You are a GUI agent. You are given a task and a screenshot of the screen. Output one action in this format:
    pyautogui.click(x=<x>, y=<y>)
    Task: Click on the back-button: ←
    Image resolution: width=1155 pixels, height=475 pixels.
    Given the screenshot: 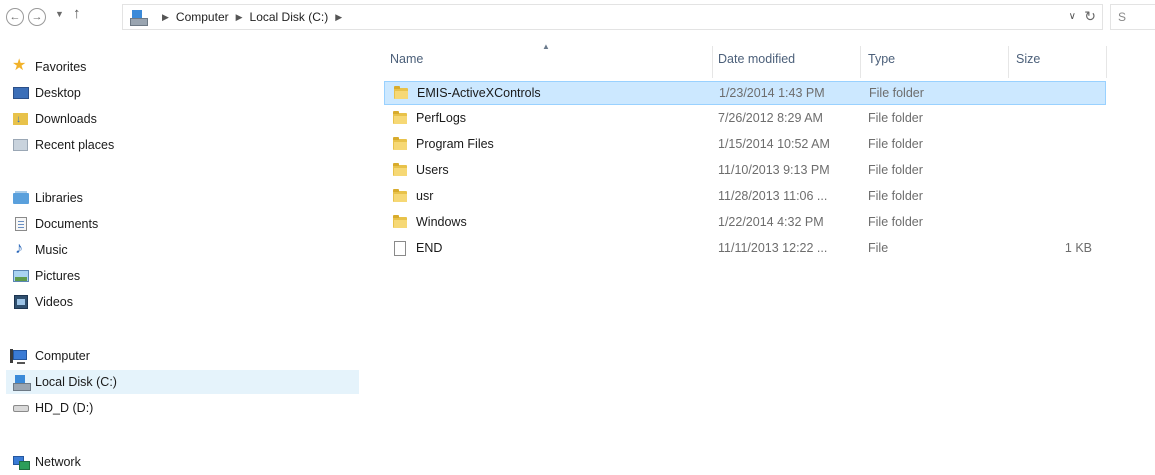 What is the action you would take?
    pyautogui.click(x=15, y=17)
    